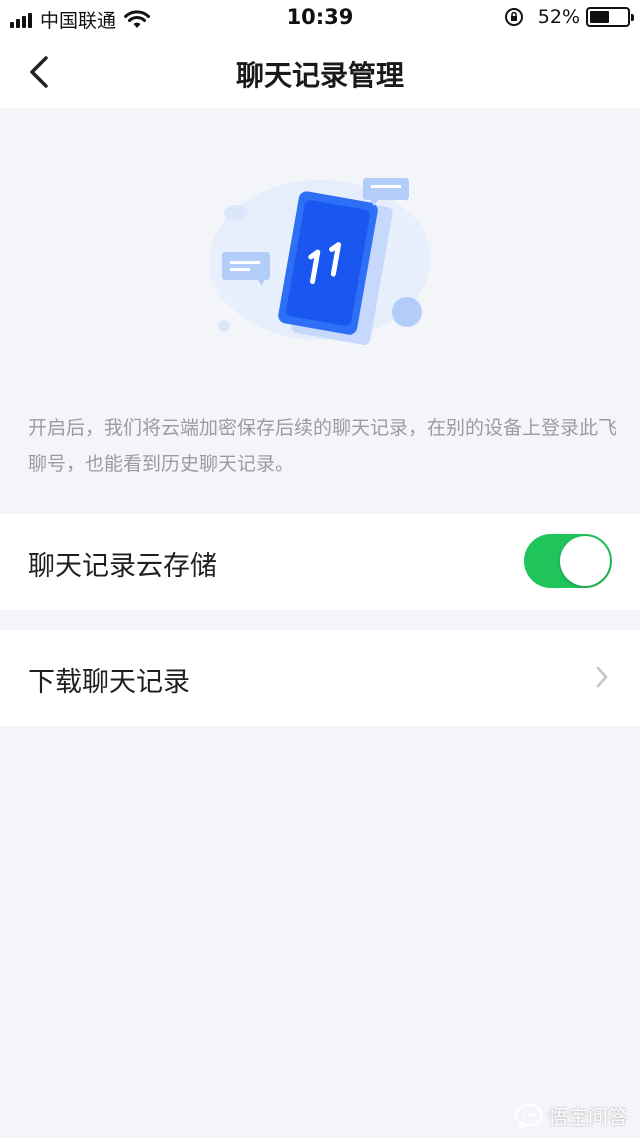 Image resolution: width=640 pixels, height=1138 pixels. What do you see at coordinates (109, 682) in the screenshot?
I see `download-history-label: 下载聊天记录` at bounding box center [109, 682].